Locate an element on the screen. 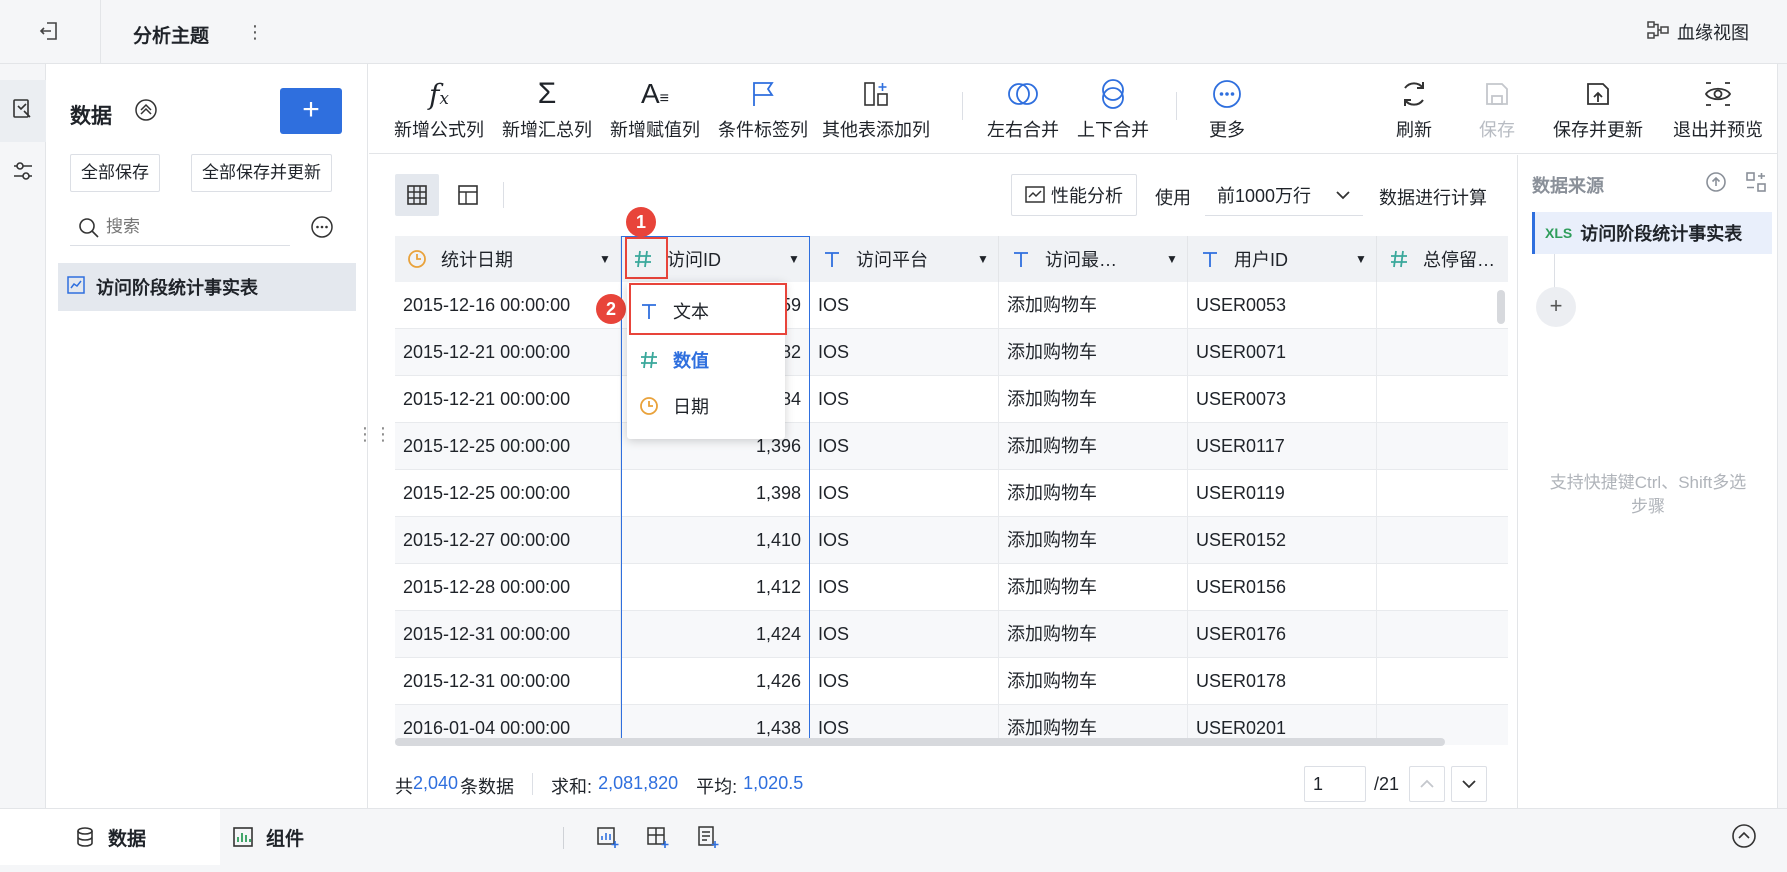 This screenshot has width=1787, height=872. panel-more-icon is located at coordinates (322, 227).